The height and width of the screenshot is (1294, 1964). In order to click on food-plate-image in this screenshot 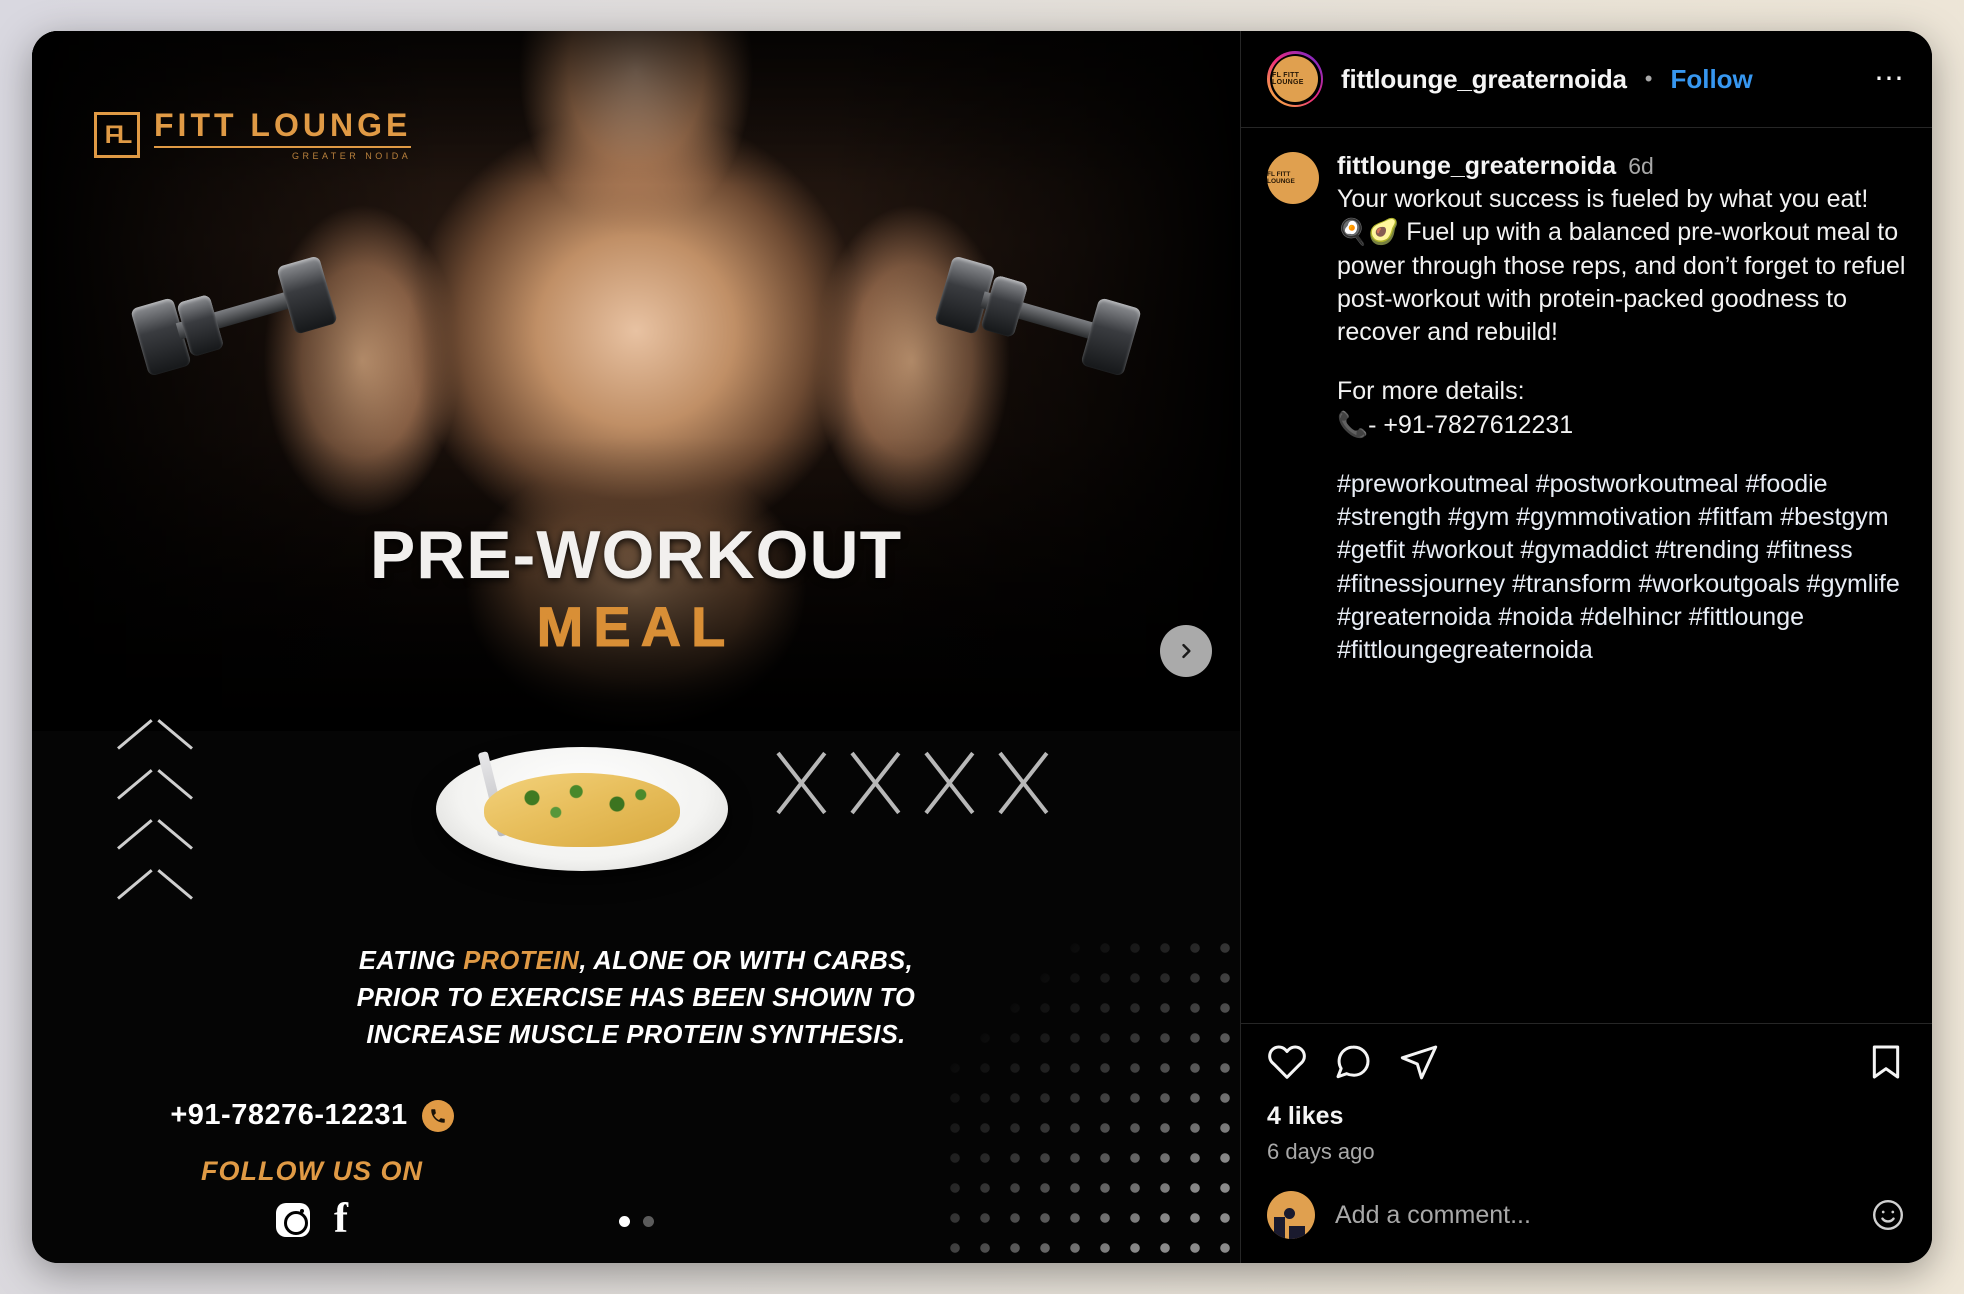, I will do `click(582, 809)`.